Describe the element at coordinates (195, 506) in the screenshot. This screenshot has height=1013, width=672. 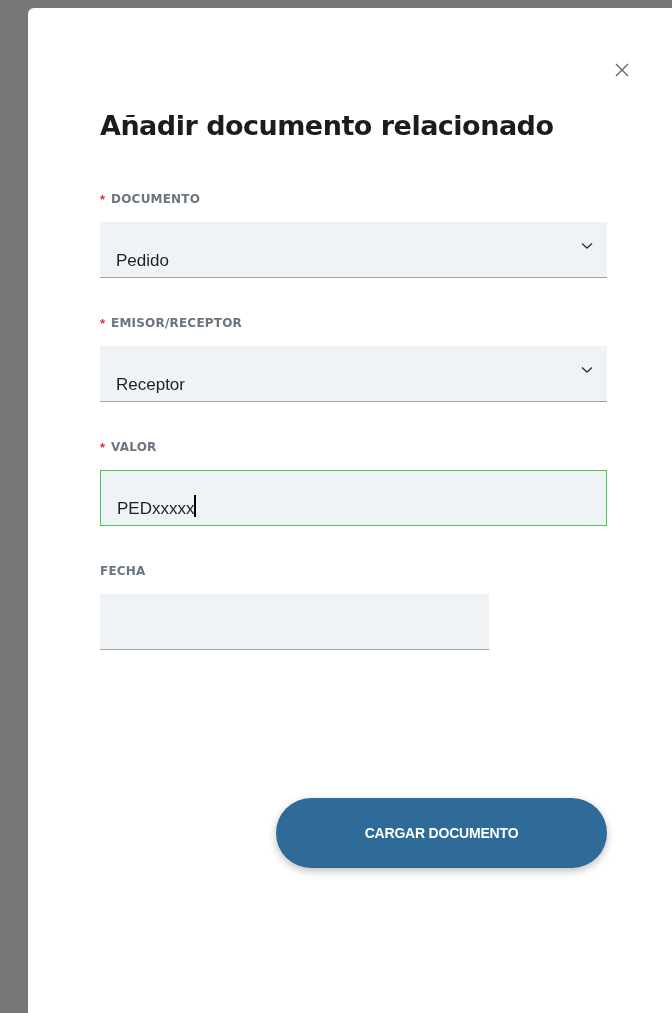
I see `text-cursor` at that location.